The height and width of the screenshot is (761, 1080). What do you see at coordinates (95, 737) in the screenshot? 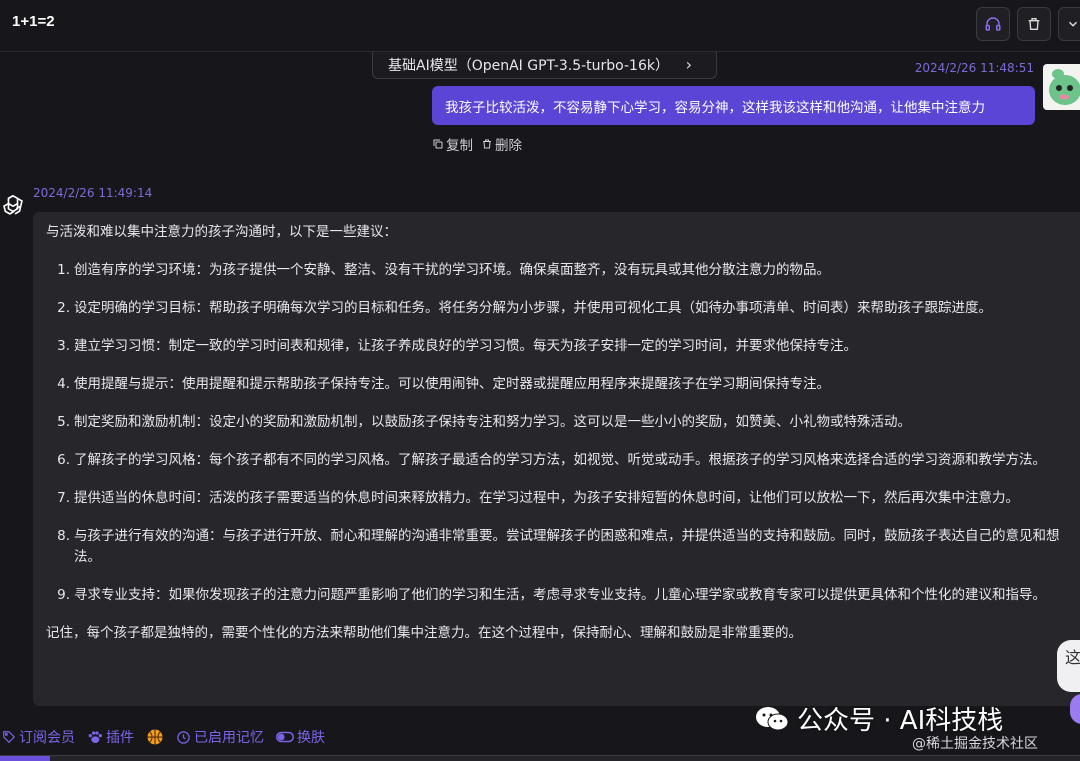
I see `paw-icon` at bounding box center [95, 737].